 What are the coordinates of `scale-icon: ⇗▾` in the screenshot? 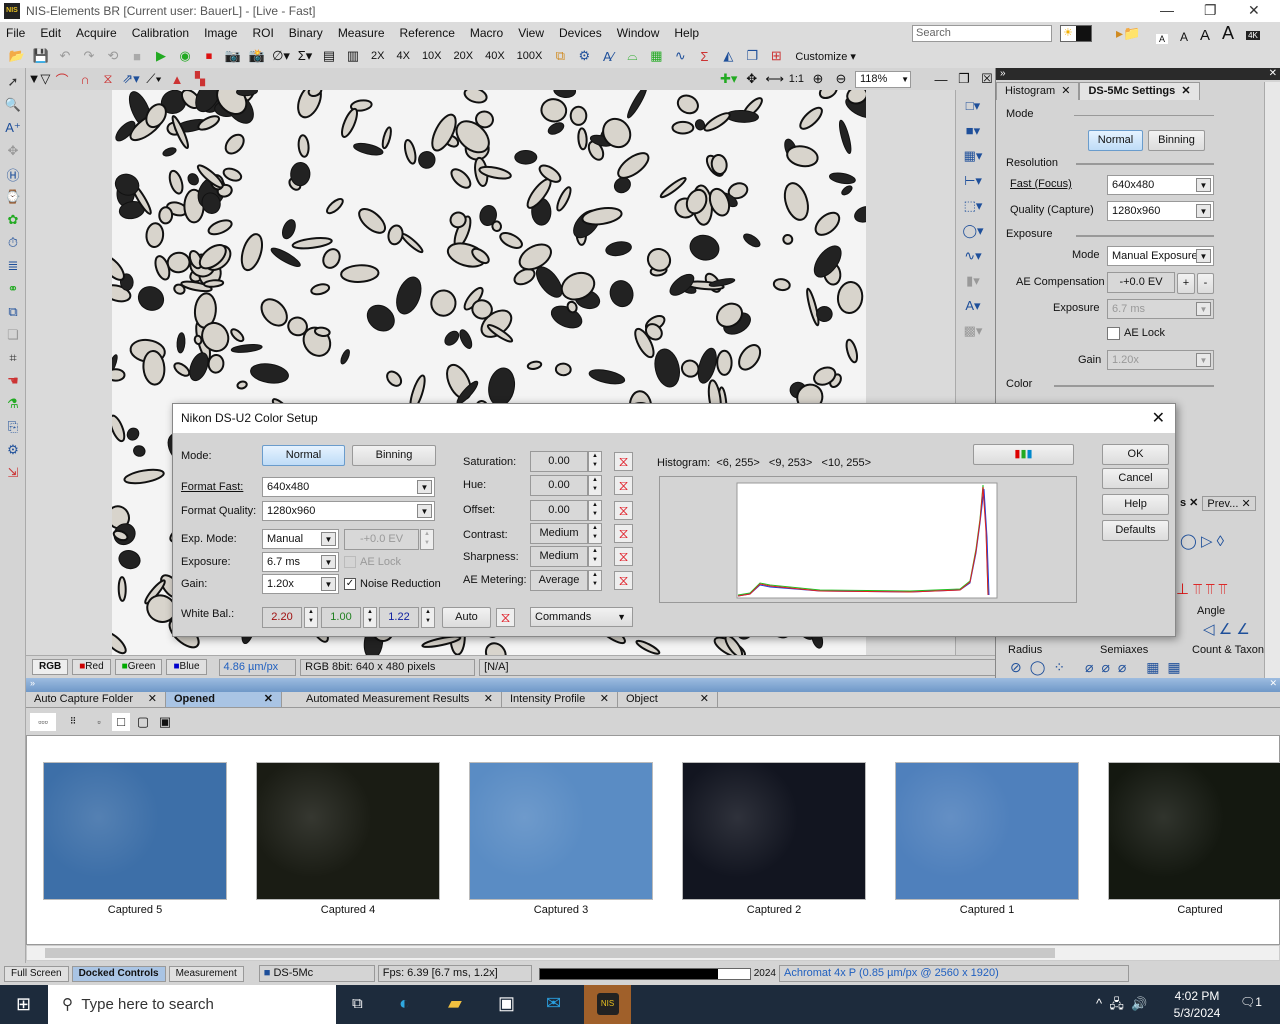 It's located at (131, 79).